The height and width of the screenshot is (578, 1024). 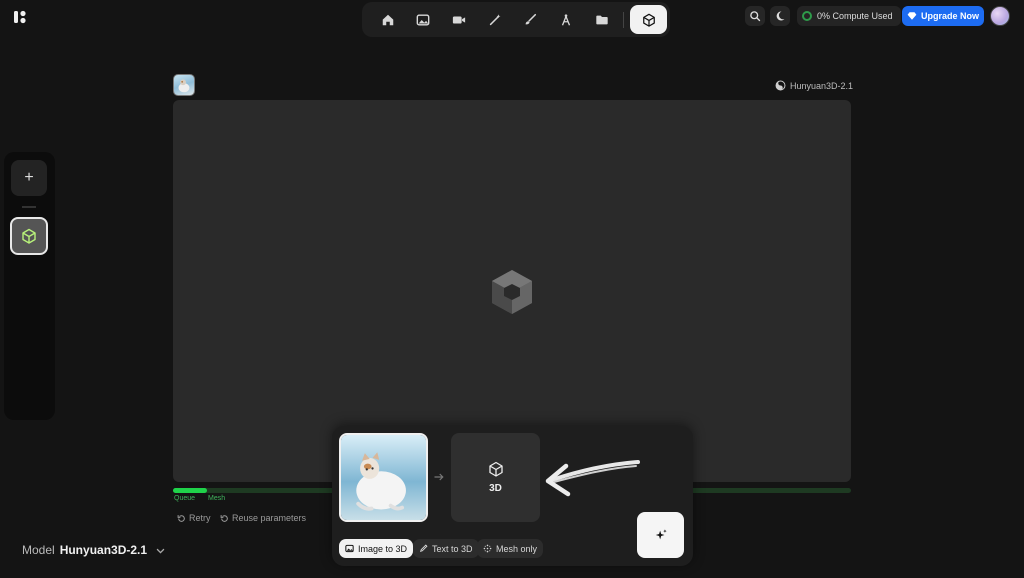 I want to click on cat-thumbnail-image, so click(x=184, y=86).